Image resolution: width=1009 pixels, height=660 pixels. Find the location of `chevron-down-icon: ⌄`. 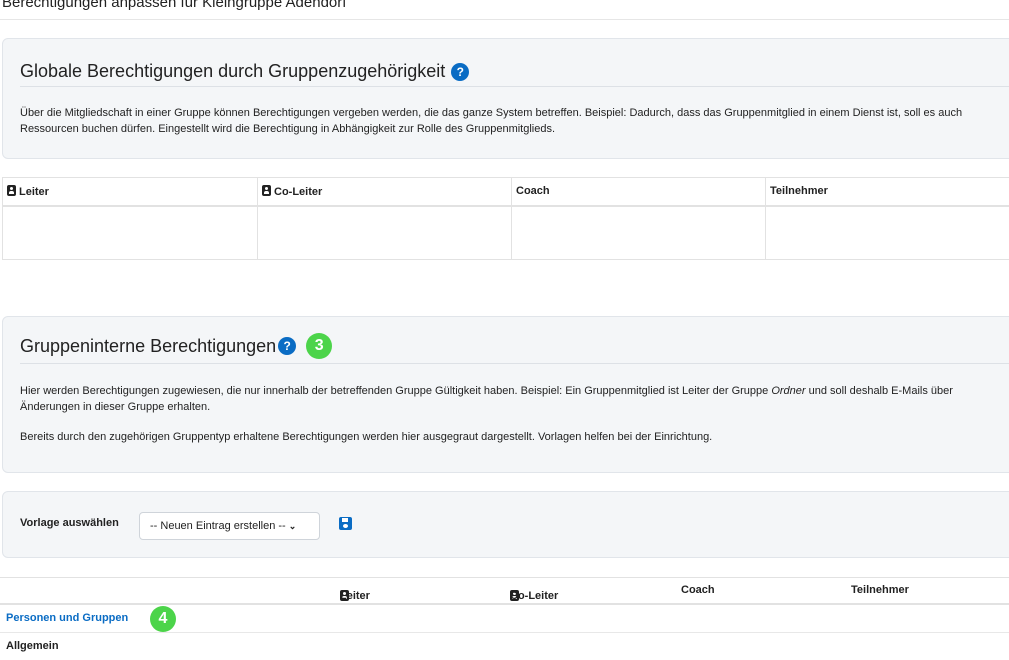

chevron-down-icon: ⌄ is located at coordinates (292, 525).